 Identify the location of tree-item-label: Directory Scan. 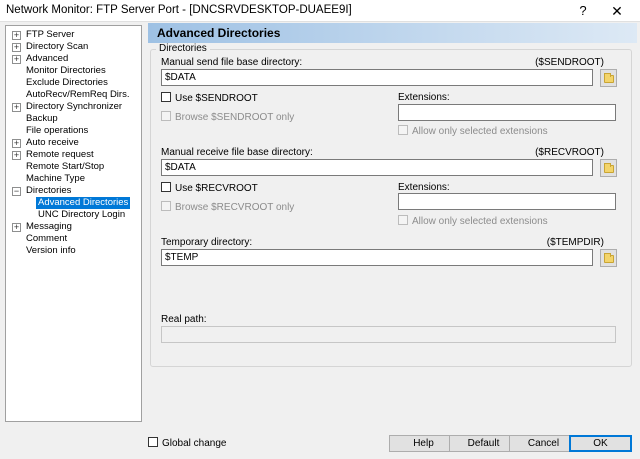
(57, 46).